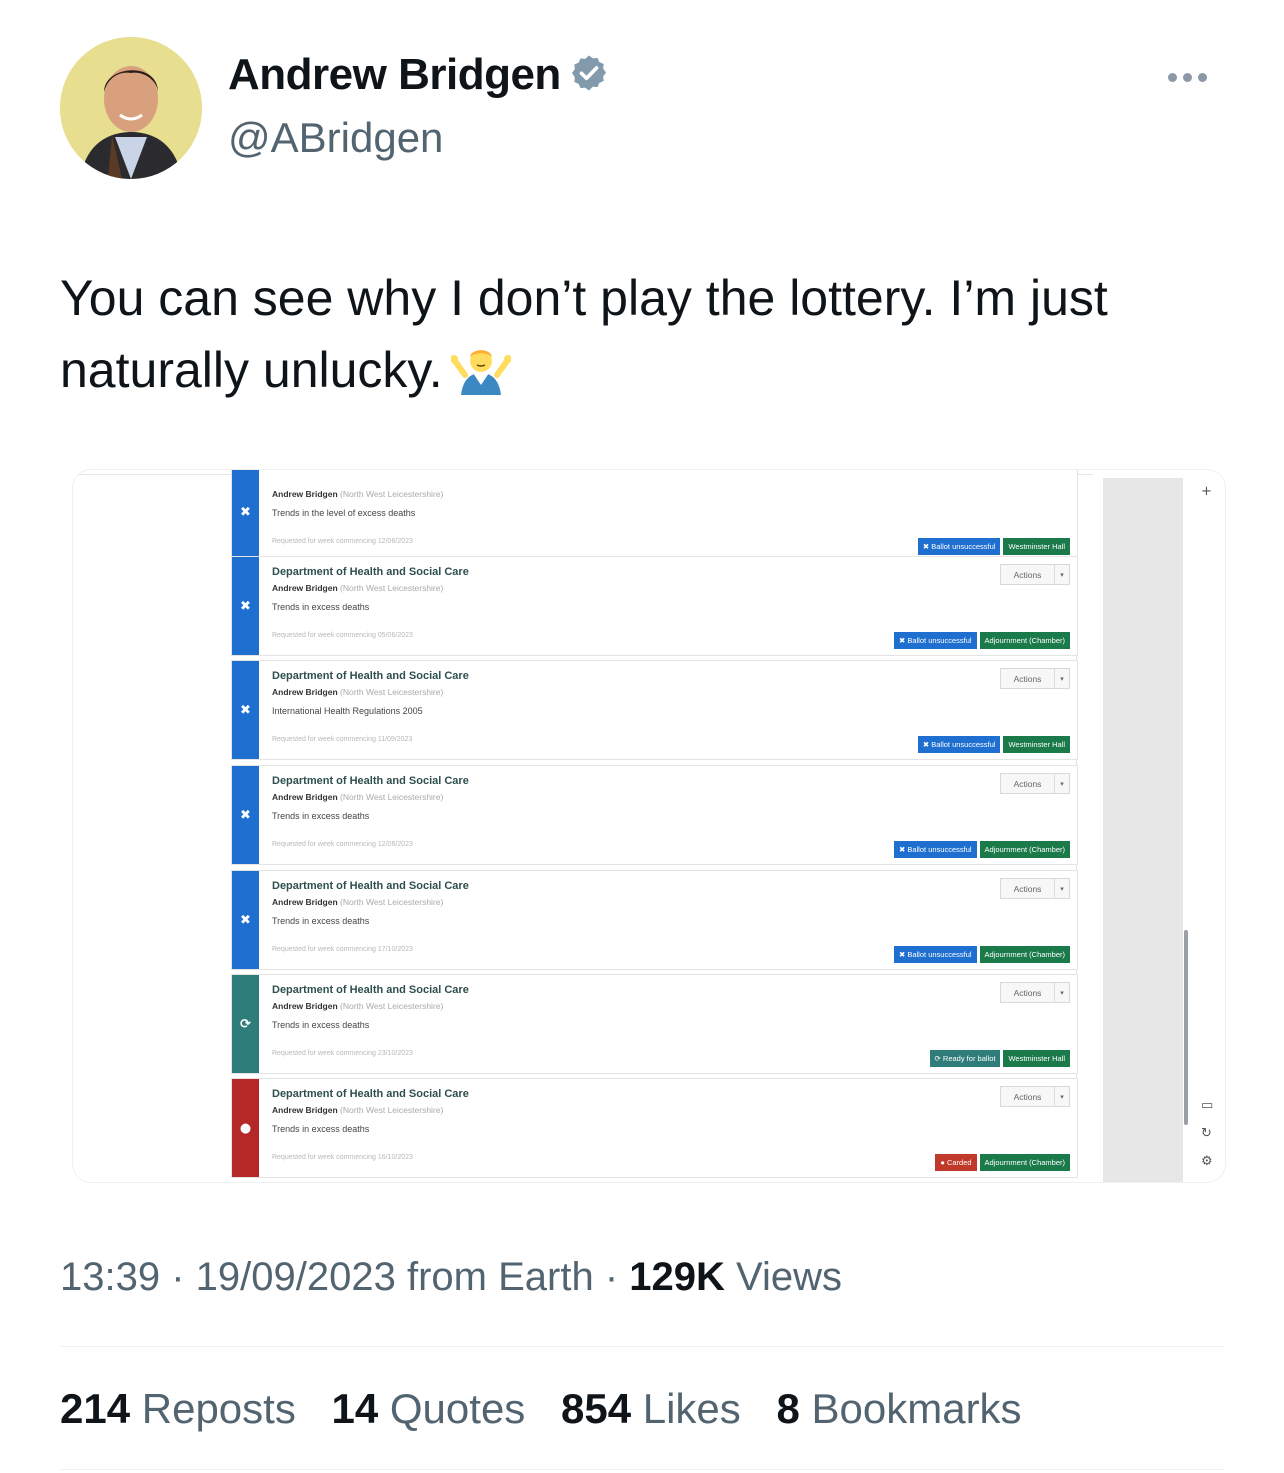 This screenshot has width=1284, height=1473. What do you see at coordinates (335, 138) in the screenshot?
I see `author-handle: @ABridgen` at bounding box center [335, 138].